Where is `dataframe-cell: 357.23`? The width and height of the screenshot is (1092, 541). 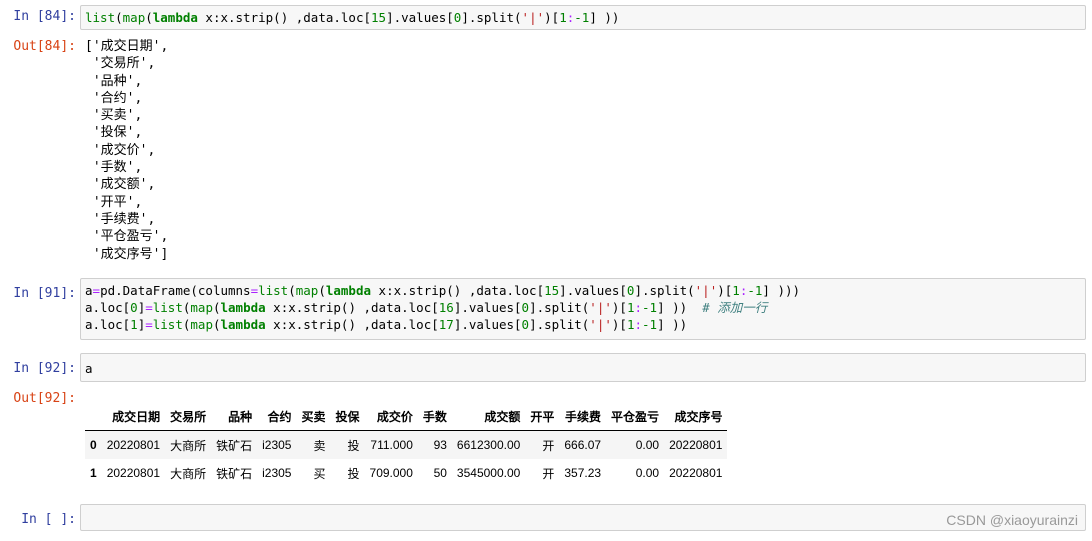
dataframe-cell: 357.23 is located at coordinates (583, 473).